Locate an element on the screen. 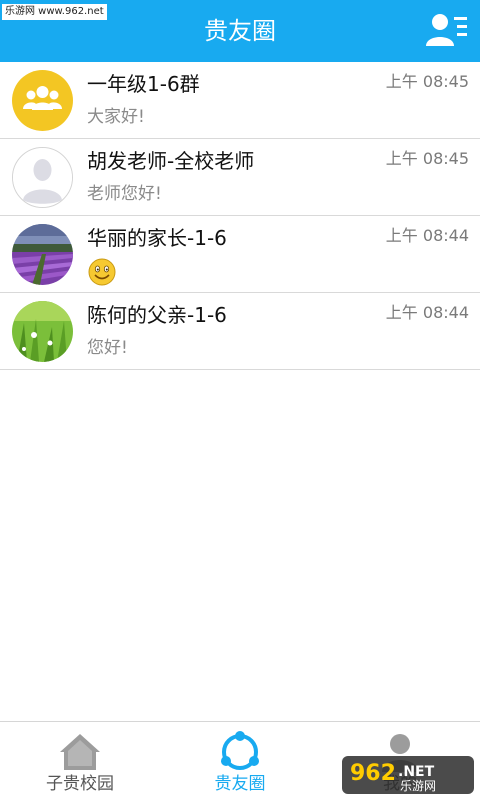 The width and height of the screenshot is (480, 800). grass-photo is located at coordinates (42, 331).